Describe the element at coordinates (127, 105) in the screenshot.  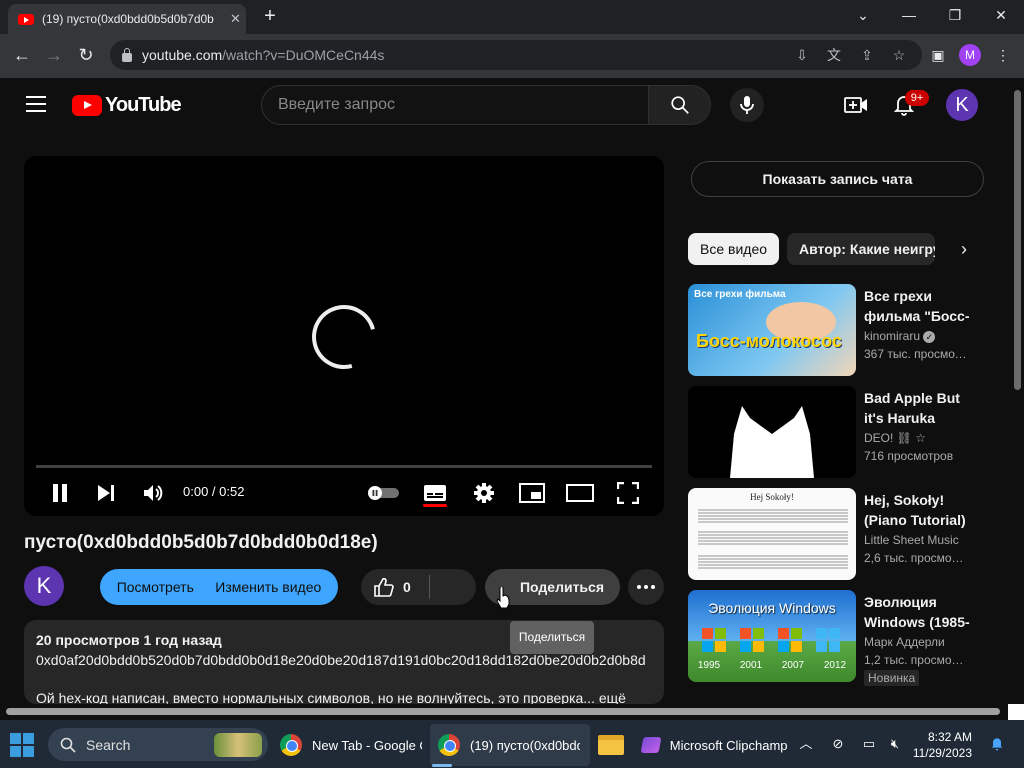
I see `youtube-logo: YouTube` at that location.